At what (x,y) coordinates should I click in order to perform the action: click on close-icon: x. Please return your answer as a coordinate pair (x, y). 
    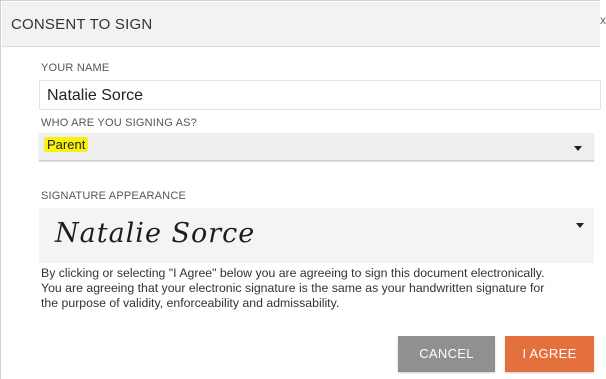
    Looking at the image, I should click on (603, 20).